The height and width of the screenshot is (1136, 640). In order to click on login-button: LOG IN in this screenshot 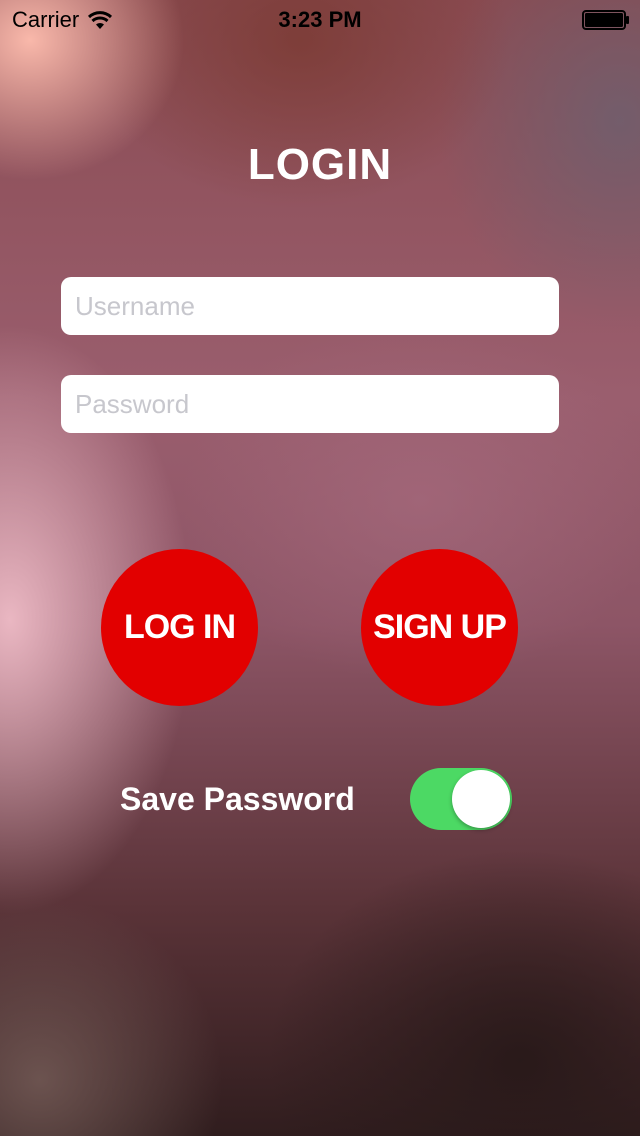, I will do `click(179, 627)`.